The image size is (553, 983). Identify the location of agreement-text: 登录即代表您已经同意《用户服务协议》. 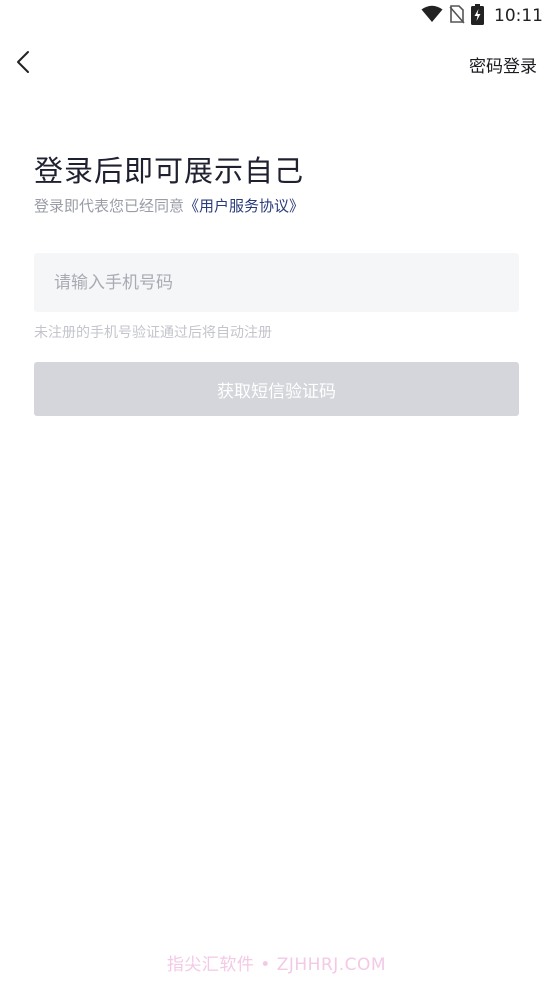
(169, 205).